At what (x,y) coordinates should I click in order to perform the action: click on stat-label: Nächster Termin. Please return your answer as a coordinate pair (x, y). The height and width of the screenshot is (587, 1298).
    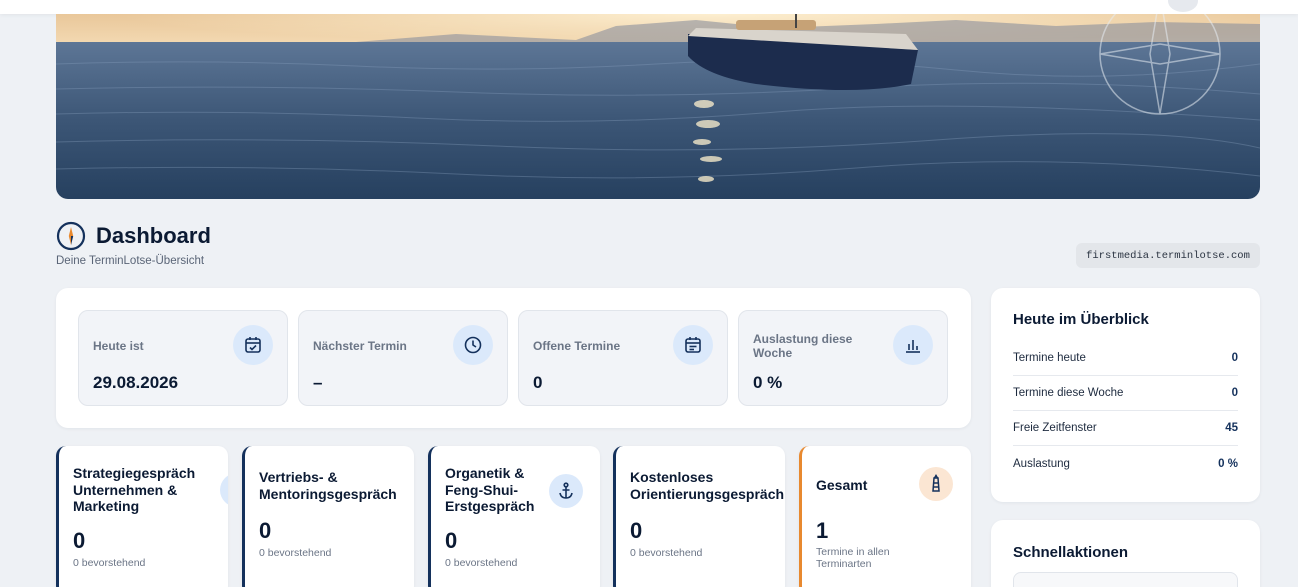
    Looking at the image, I should click on (360, 346).